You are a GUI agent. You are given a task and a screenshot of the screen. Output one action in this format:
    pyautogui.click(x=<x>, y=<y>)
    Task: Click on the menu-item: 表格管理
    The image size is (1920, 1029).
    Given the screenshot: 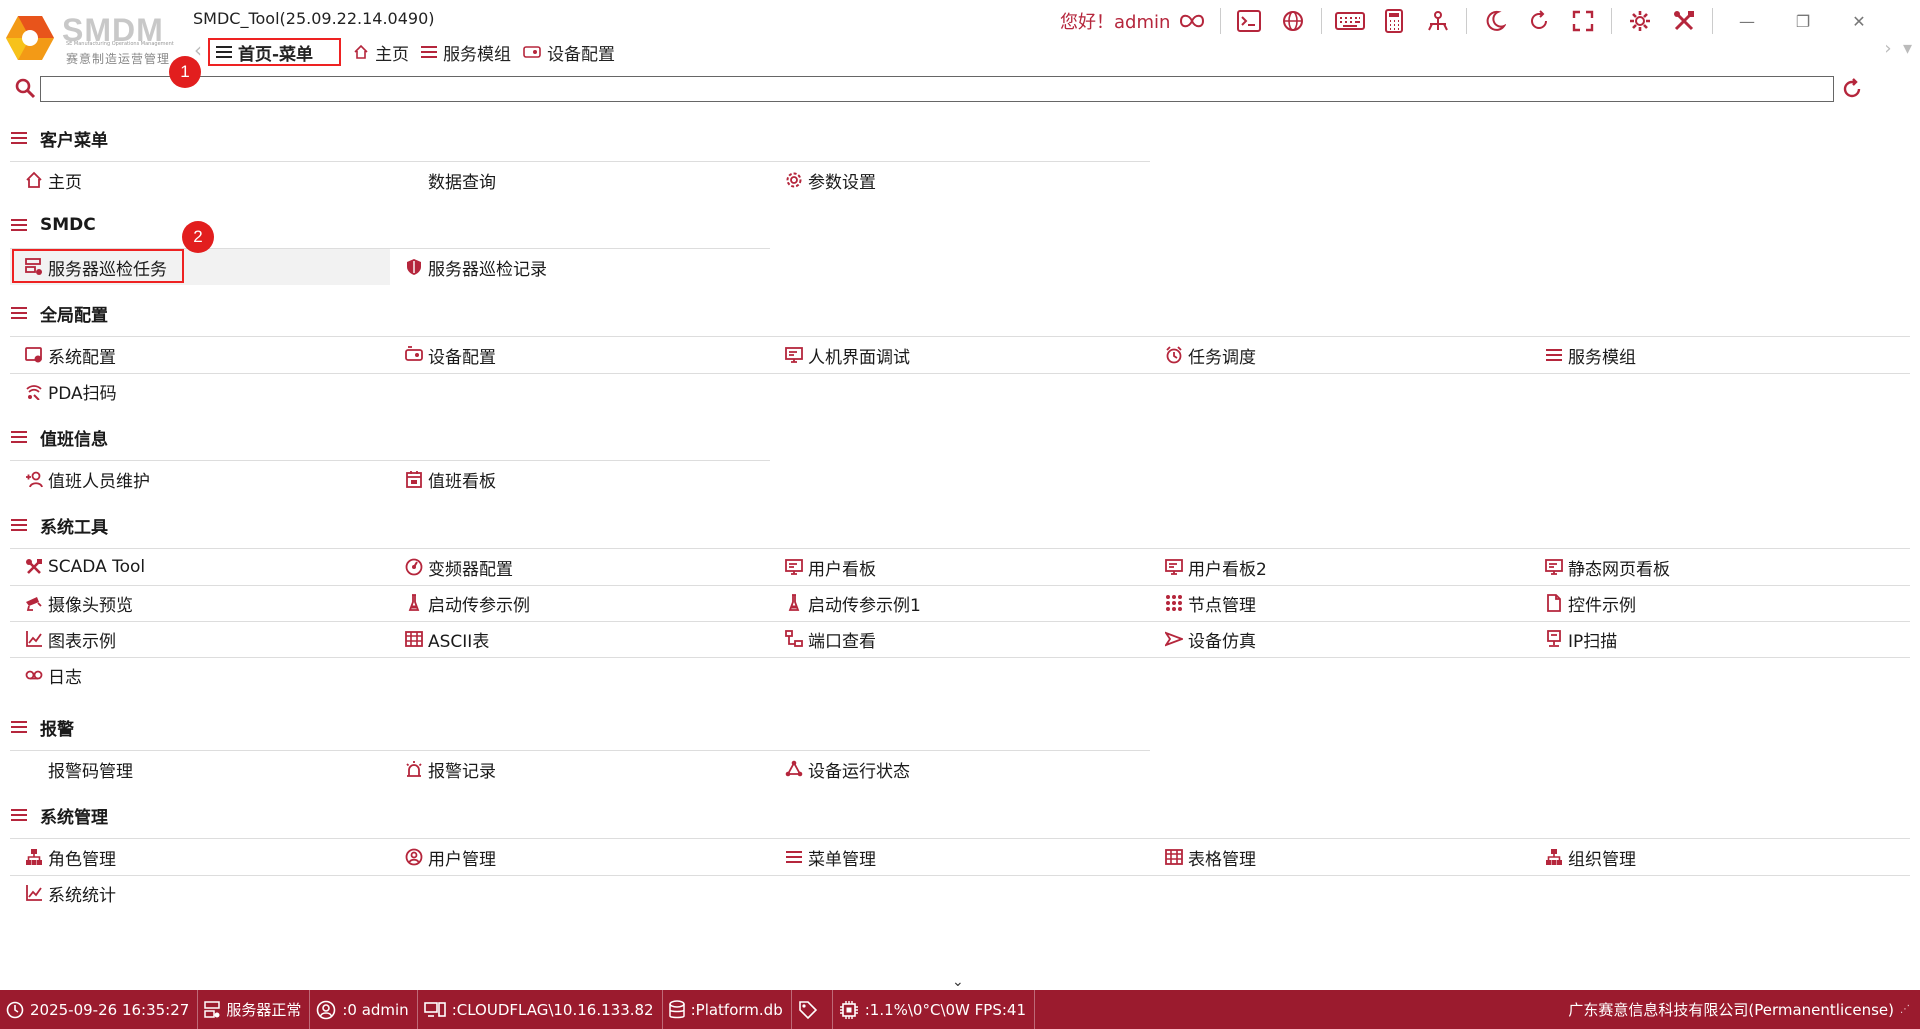 What is the action you would take?
    pyautogui.click(x=1340, y=857)
    